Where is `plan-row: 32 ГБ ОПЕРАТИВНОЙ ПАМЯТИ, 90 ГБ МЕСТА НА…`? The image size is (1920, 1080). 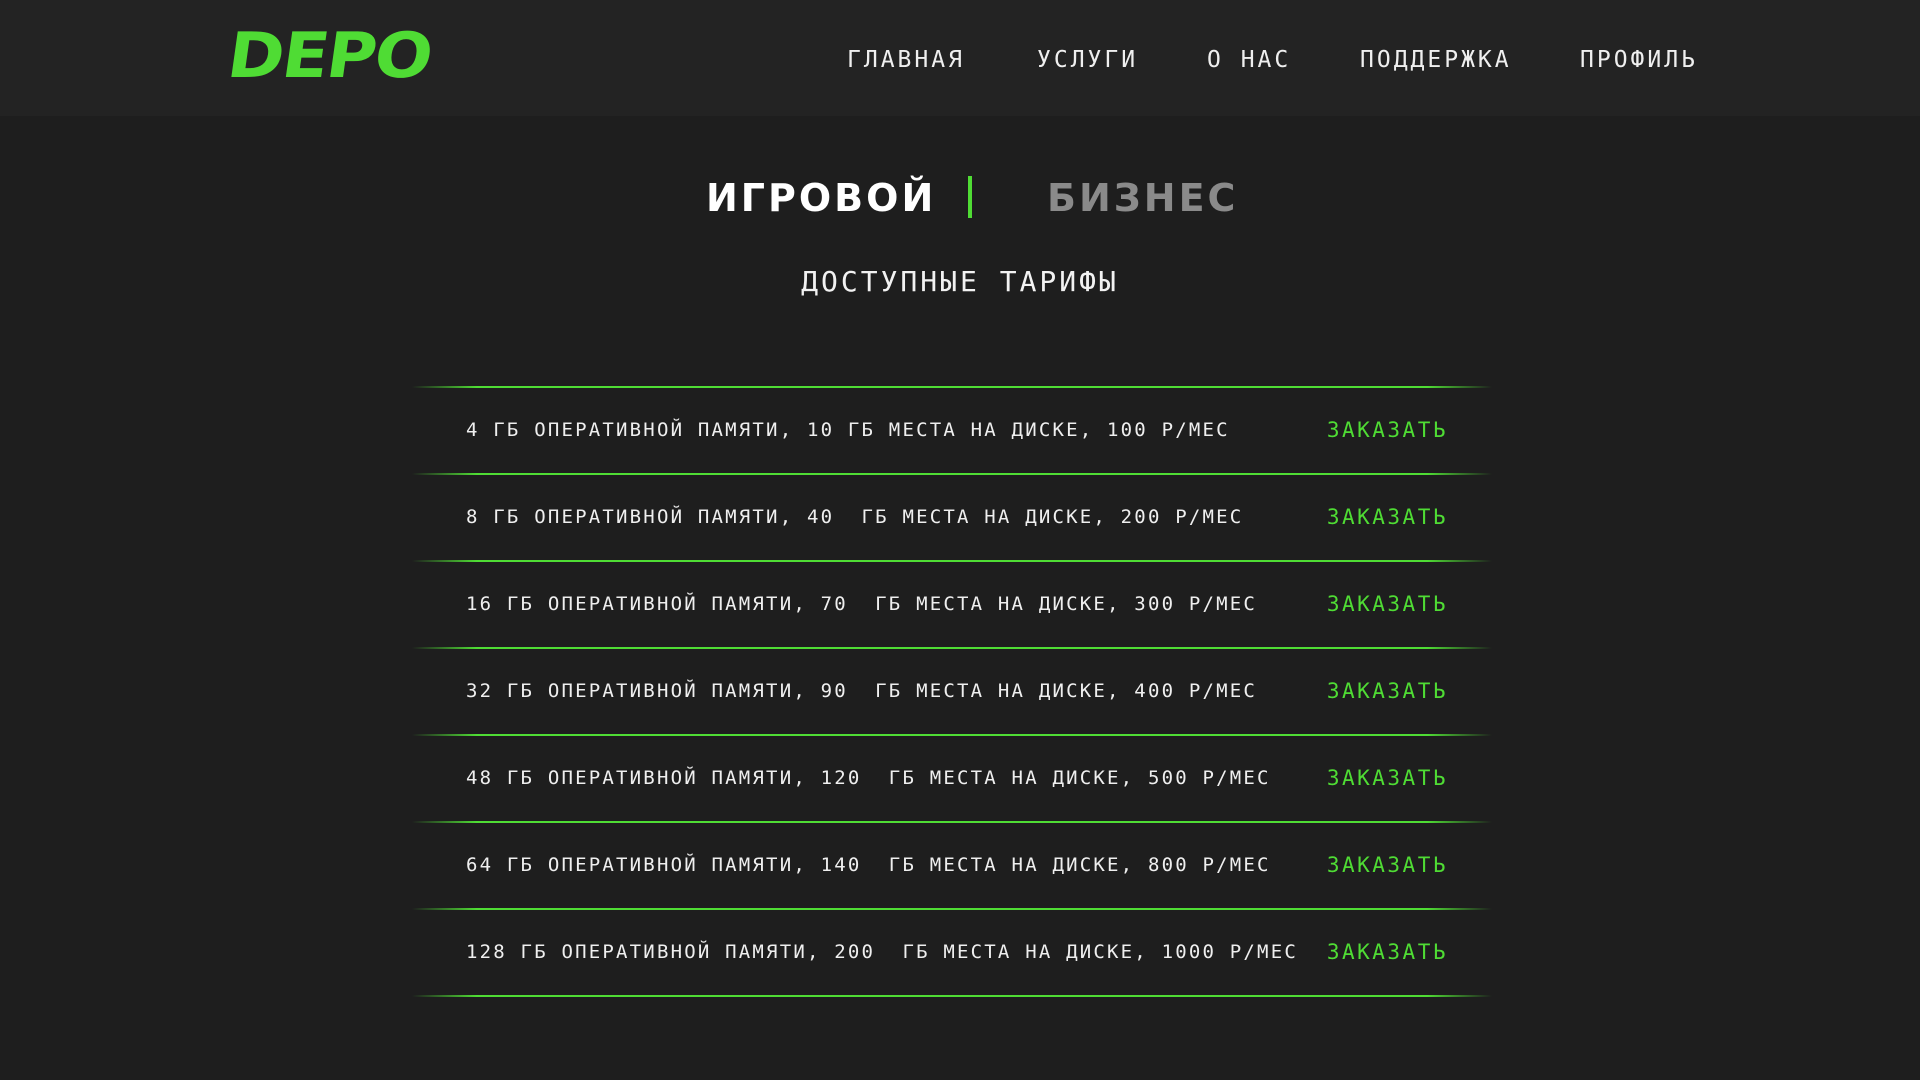 plan-row: 32 ГБ ОПЕРАТИВНОЙ ПАМЯТИ, 90 ГБ МЕСТА НА… is located at coordinates (952, 691).